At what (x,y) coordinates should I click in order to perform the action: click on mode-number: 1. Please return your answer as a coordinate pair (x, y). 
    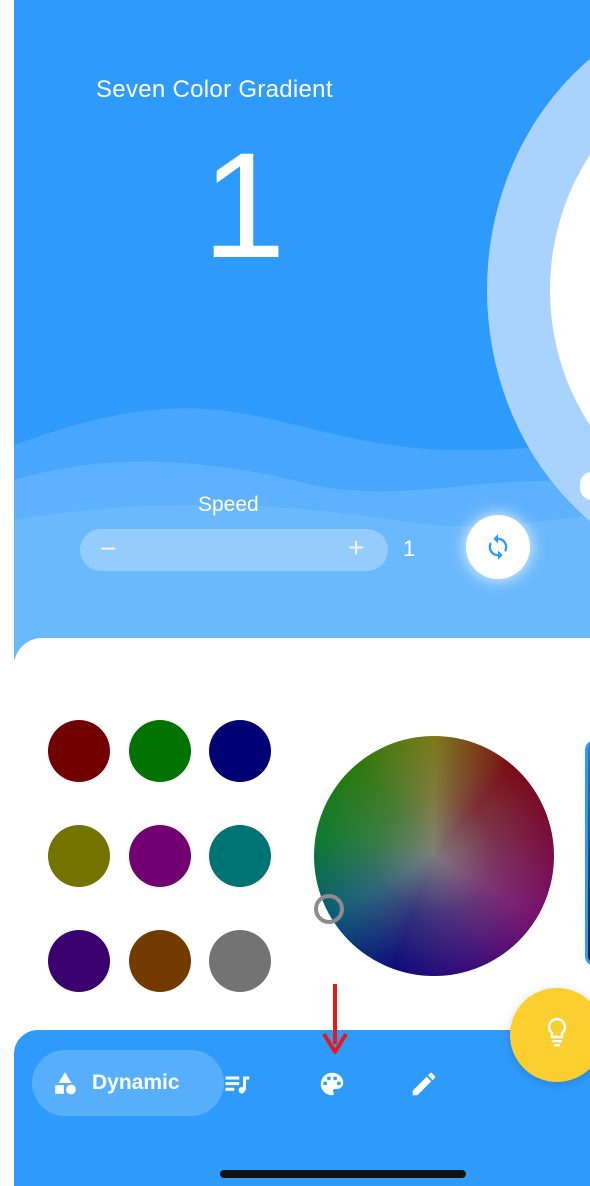
    Looking at the image, I should click on (244, 205).